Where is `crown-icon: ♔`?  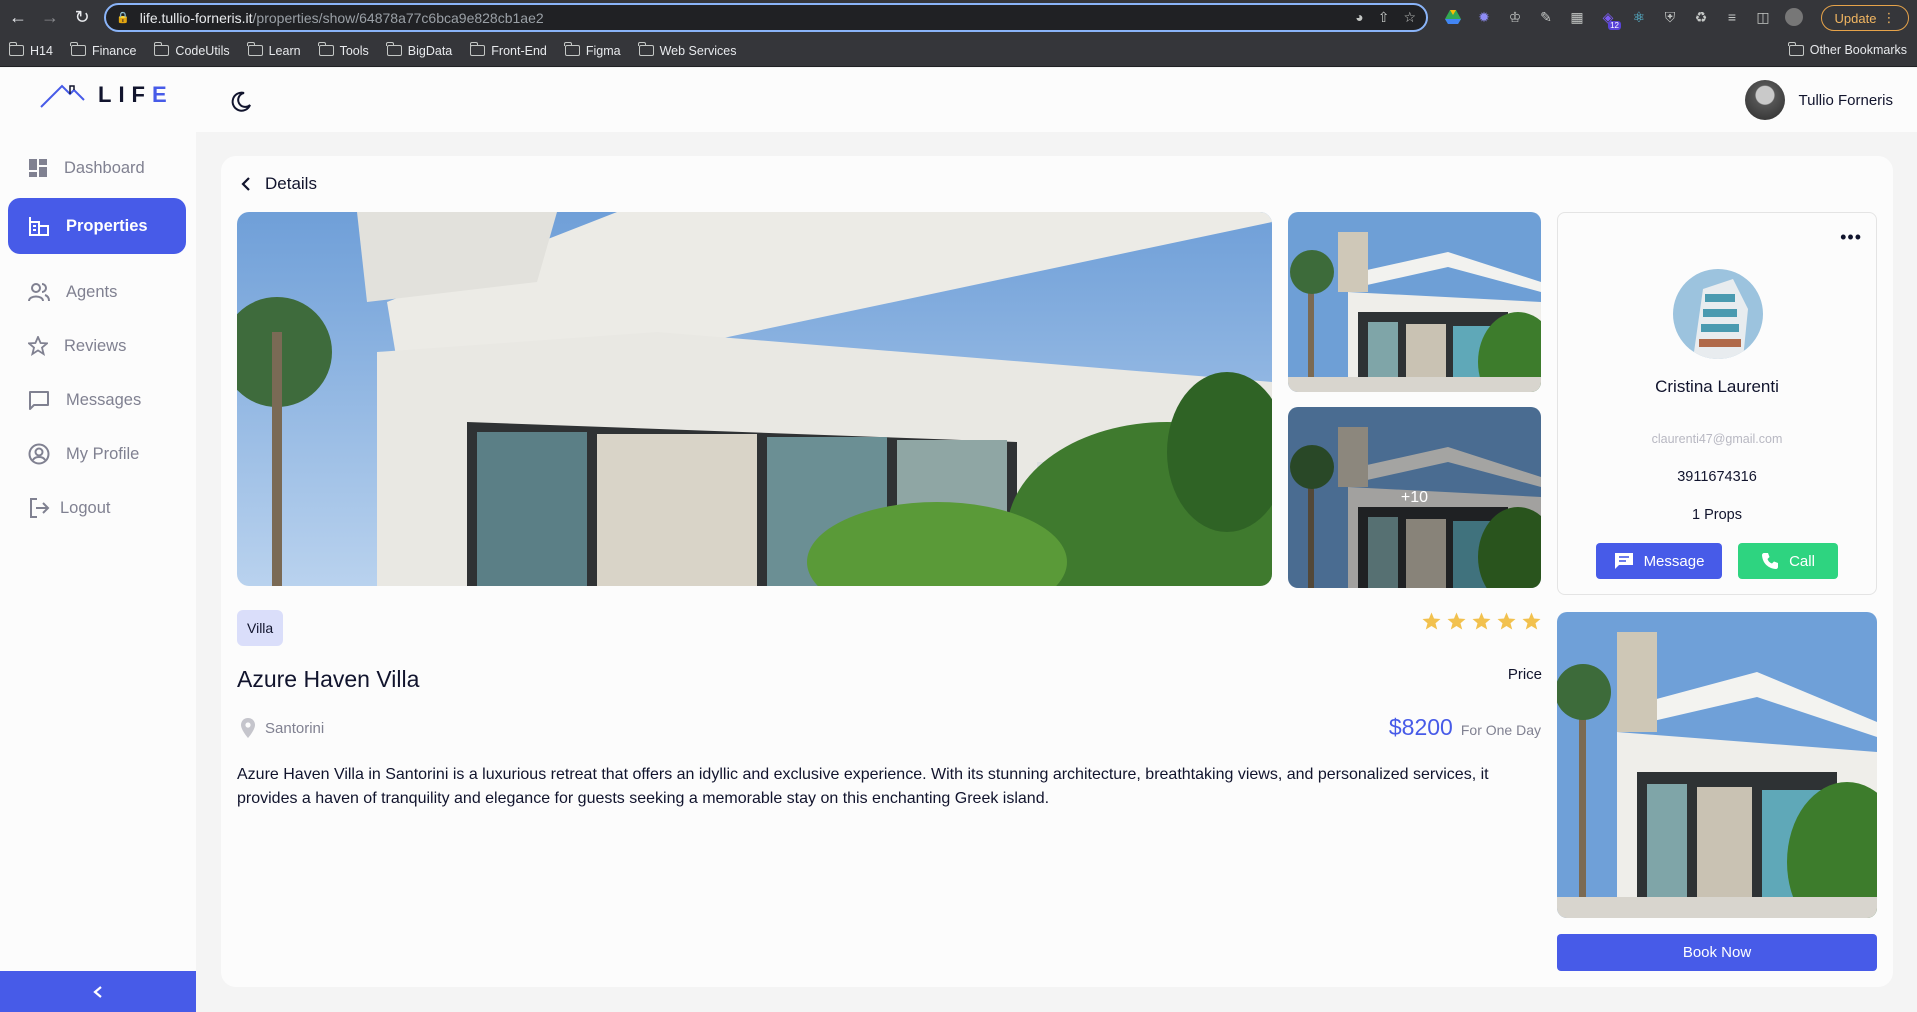
crown-icon: ♔ is located at coordinates (1515, 17).